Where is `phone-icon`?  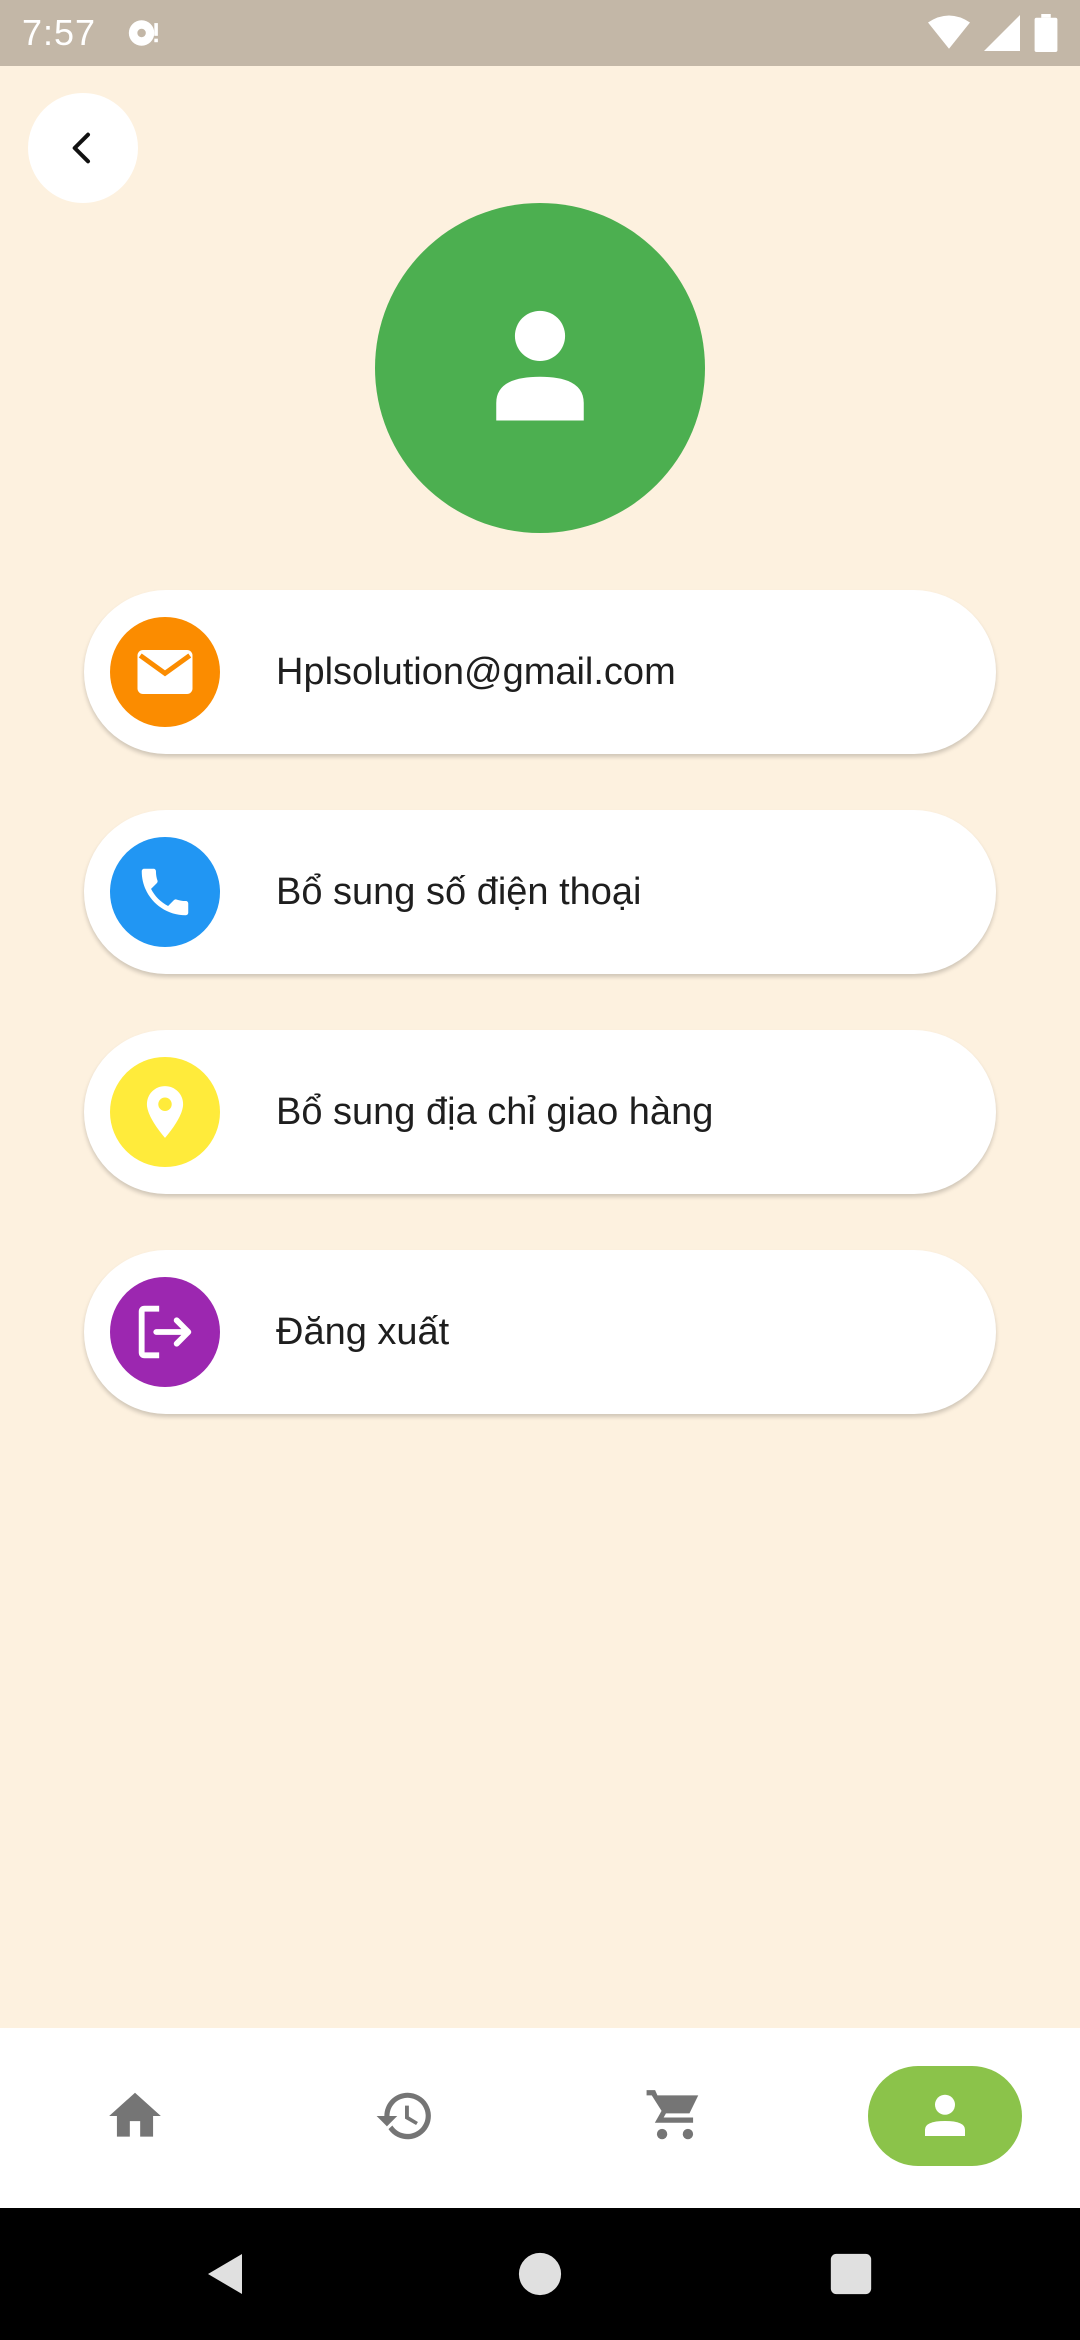 phone-icon is located at coordinates (165, 892).